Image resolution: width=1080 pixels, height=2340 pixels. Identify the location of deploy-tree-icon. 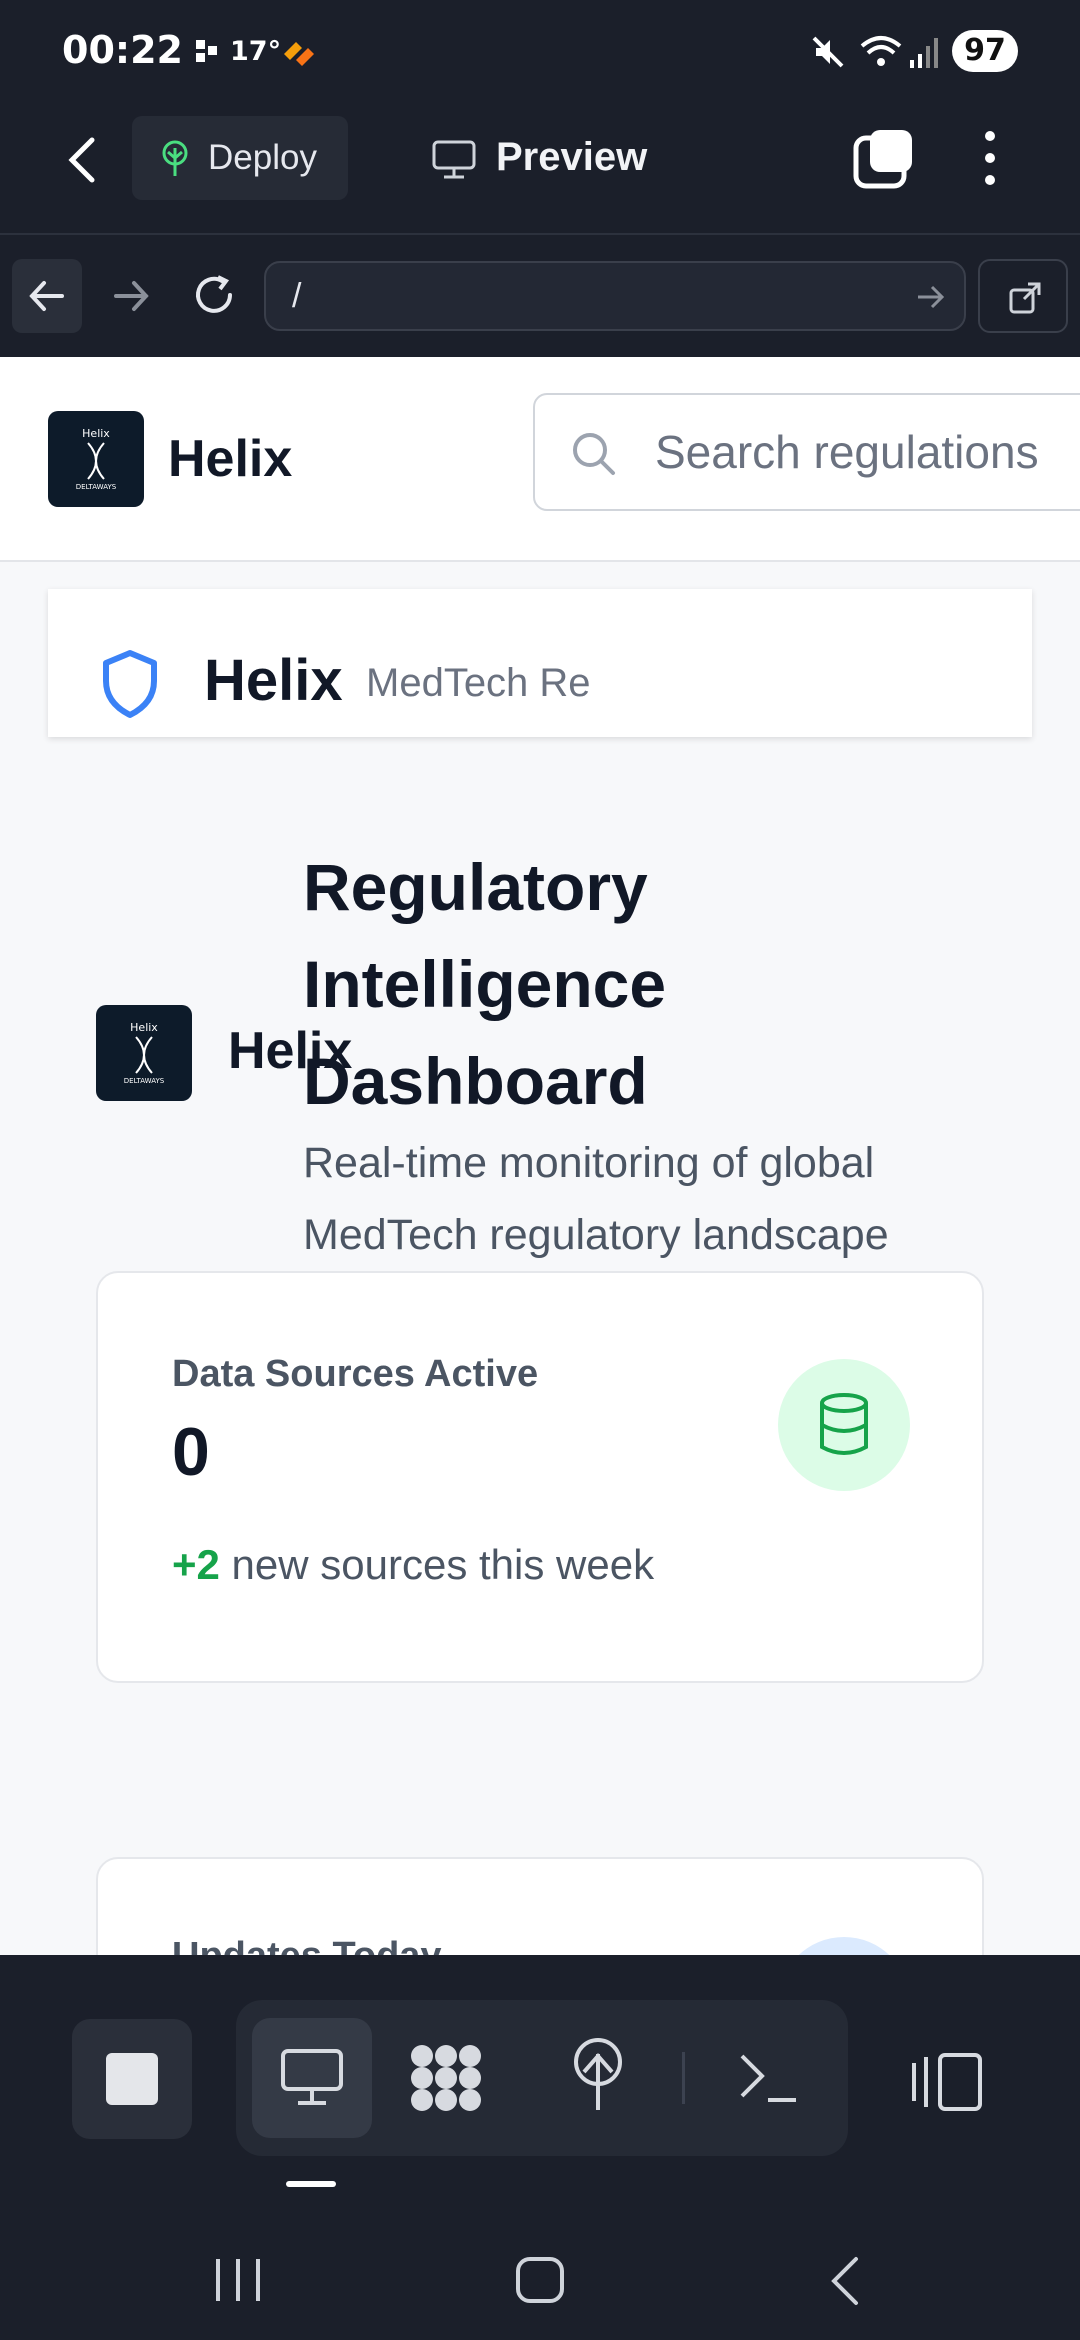
(175, 158).